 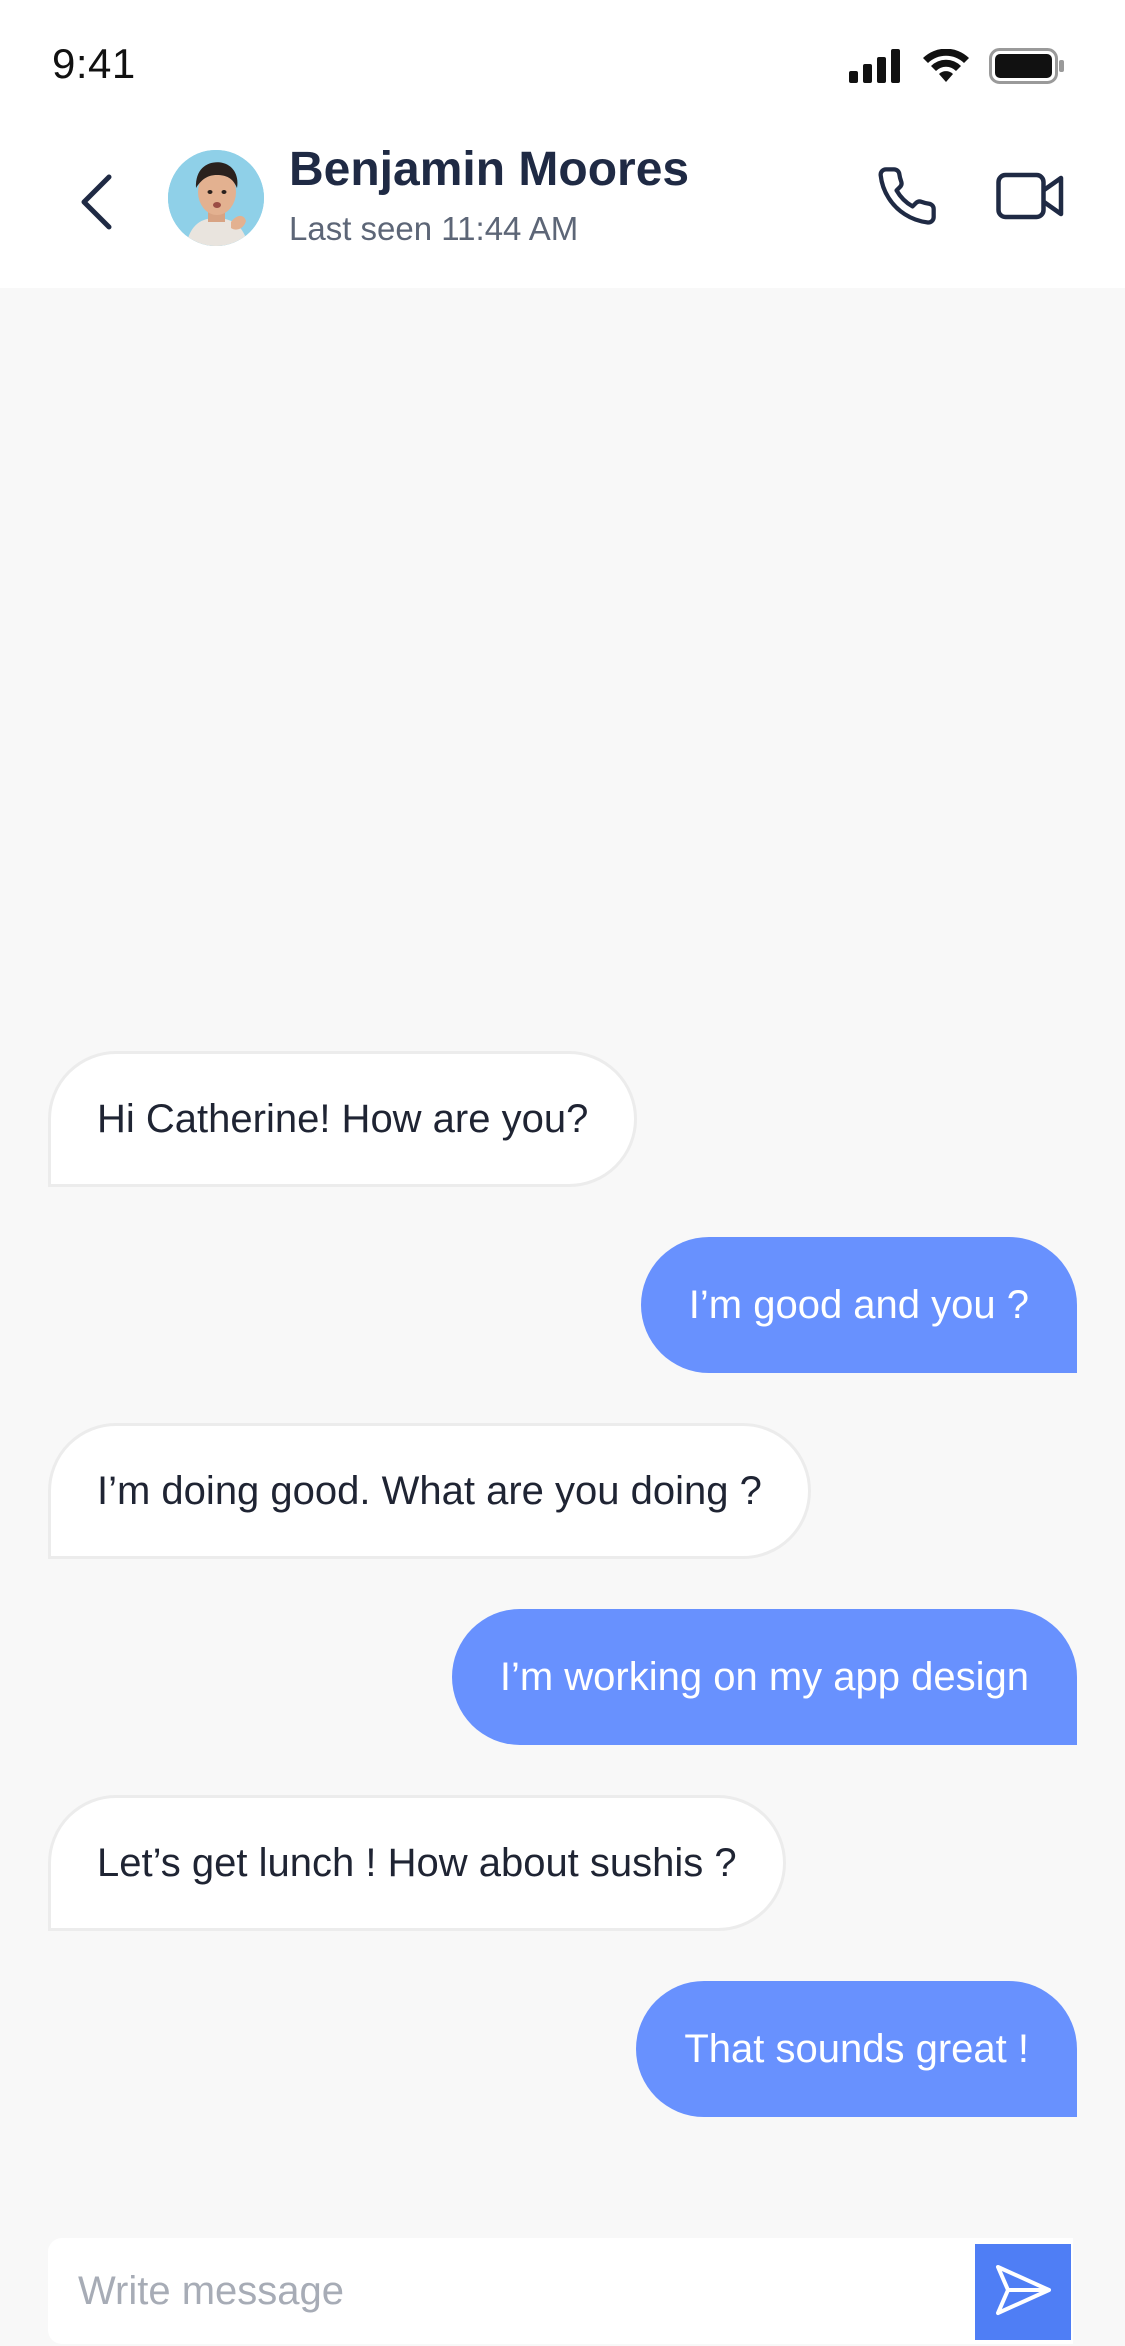 I want to click on message-composer, so click(x=560, y=2291).